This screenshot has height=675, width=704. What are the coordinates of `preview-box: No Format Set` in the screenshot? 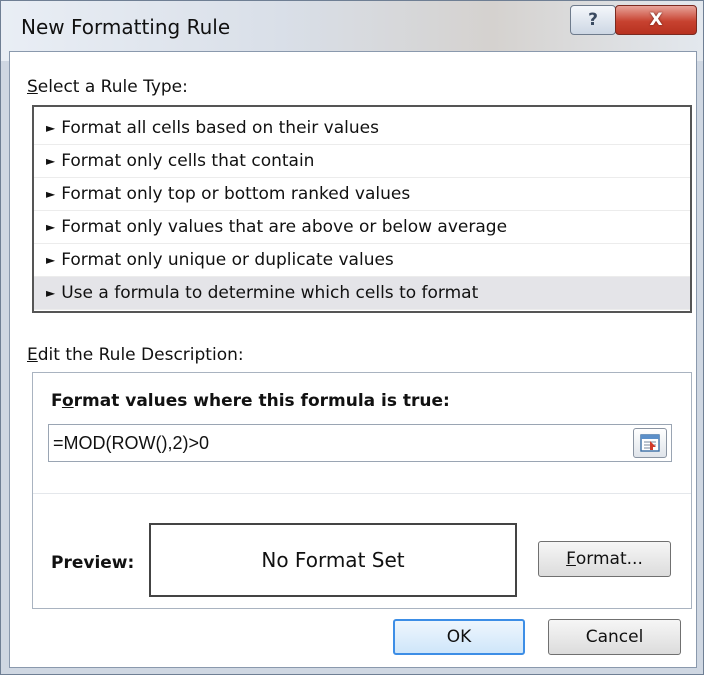 It's located at (333, 560).